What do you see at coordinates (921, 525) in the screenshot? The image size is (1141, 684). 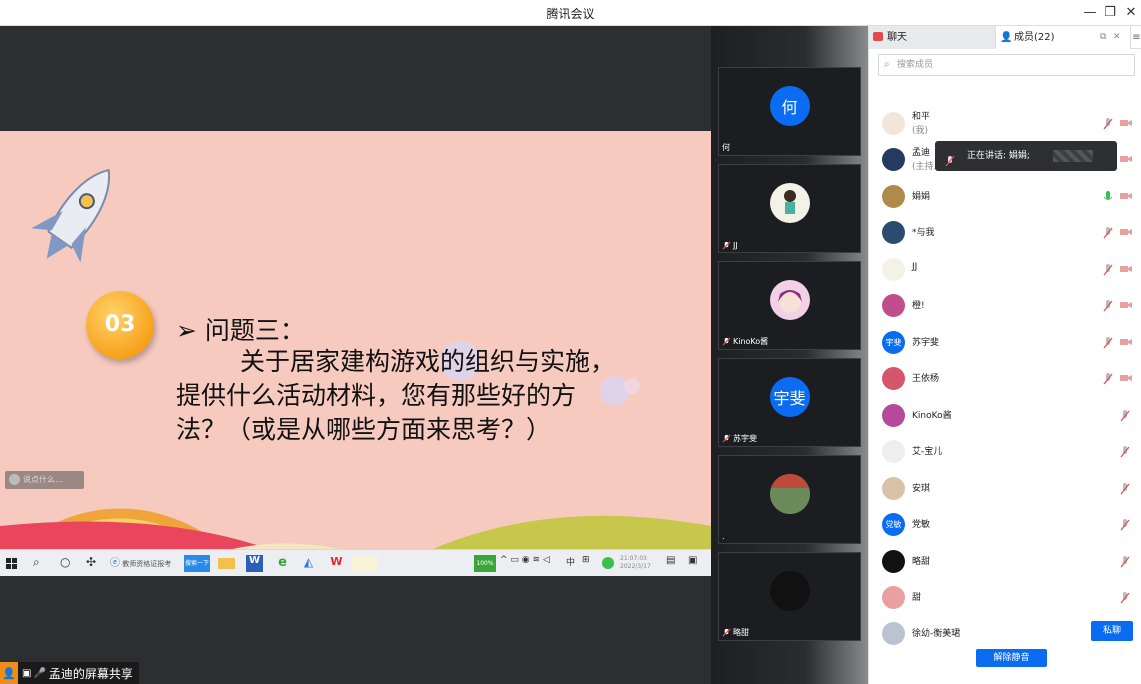 I see `member-name: 党敏` at bounding box center [921, 525].